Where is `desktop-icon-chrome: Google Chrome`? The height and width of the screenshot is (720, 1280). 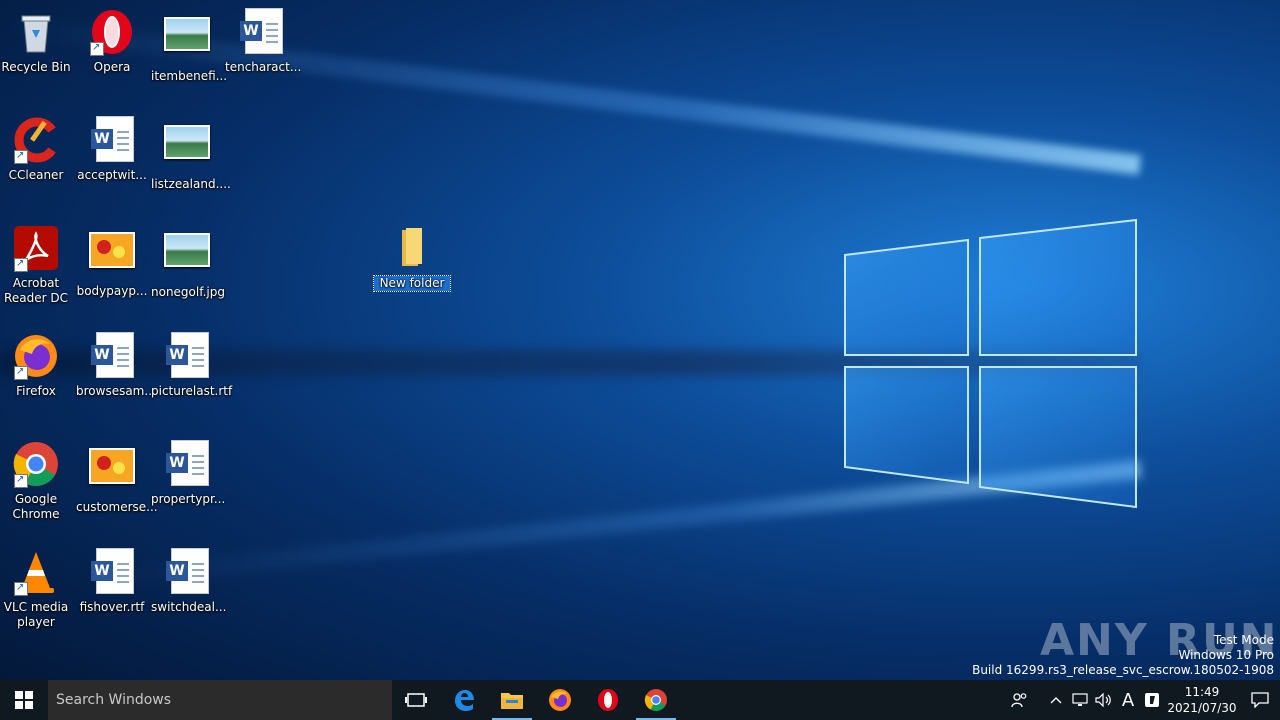
desktop-icon-chrome: Google Chrome is located at coordinates (37, 481).